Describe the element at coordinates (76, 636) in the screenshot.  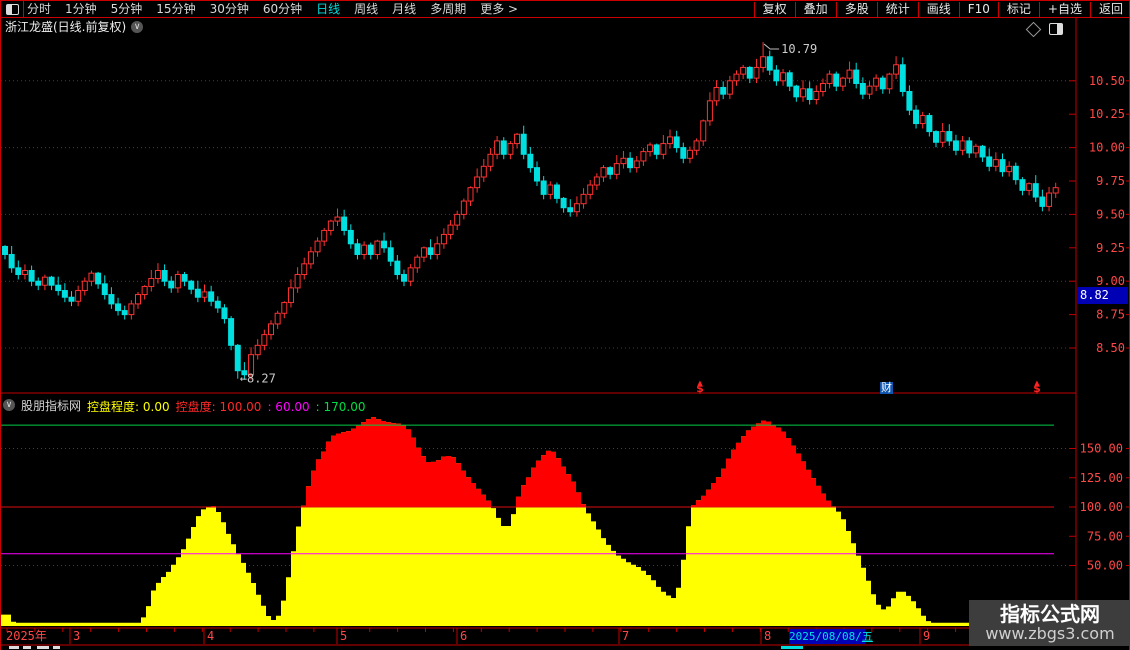
I see `month-label: 3` at that location.